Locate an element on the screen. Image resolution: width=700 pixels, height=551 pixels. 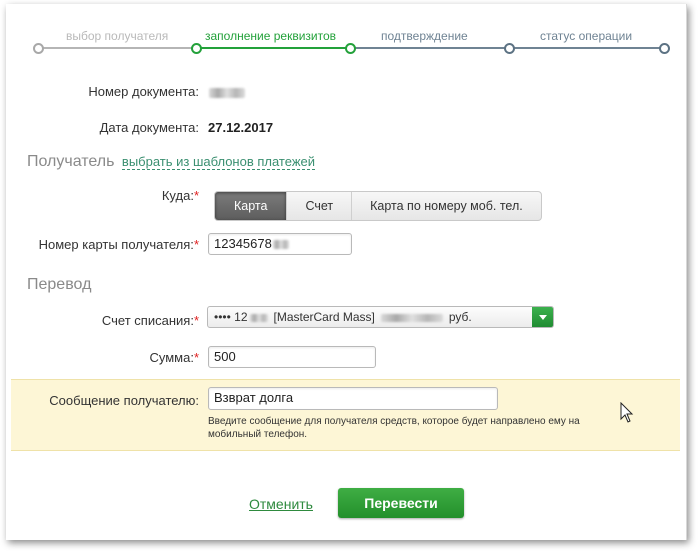
card-number-input: 12345678 is located at coordinates (280, 244).